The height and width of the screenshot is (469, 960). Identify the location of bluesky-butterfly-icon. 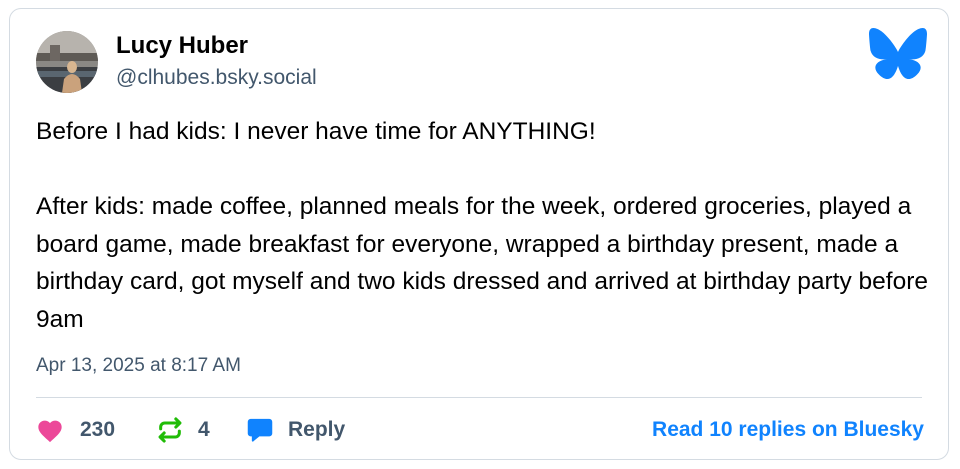
(898, 53).